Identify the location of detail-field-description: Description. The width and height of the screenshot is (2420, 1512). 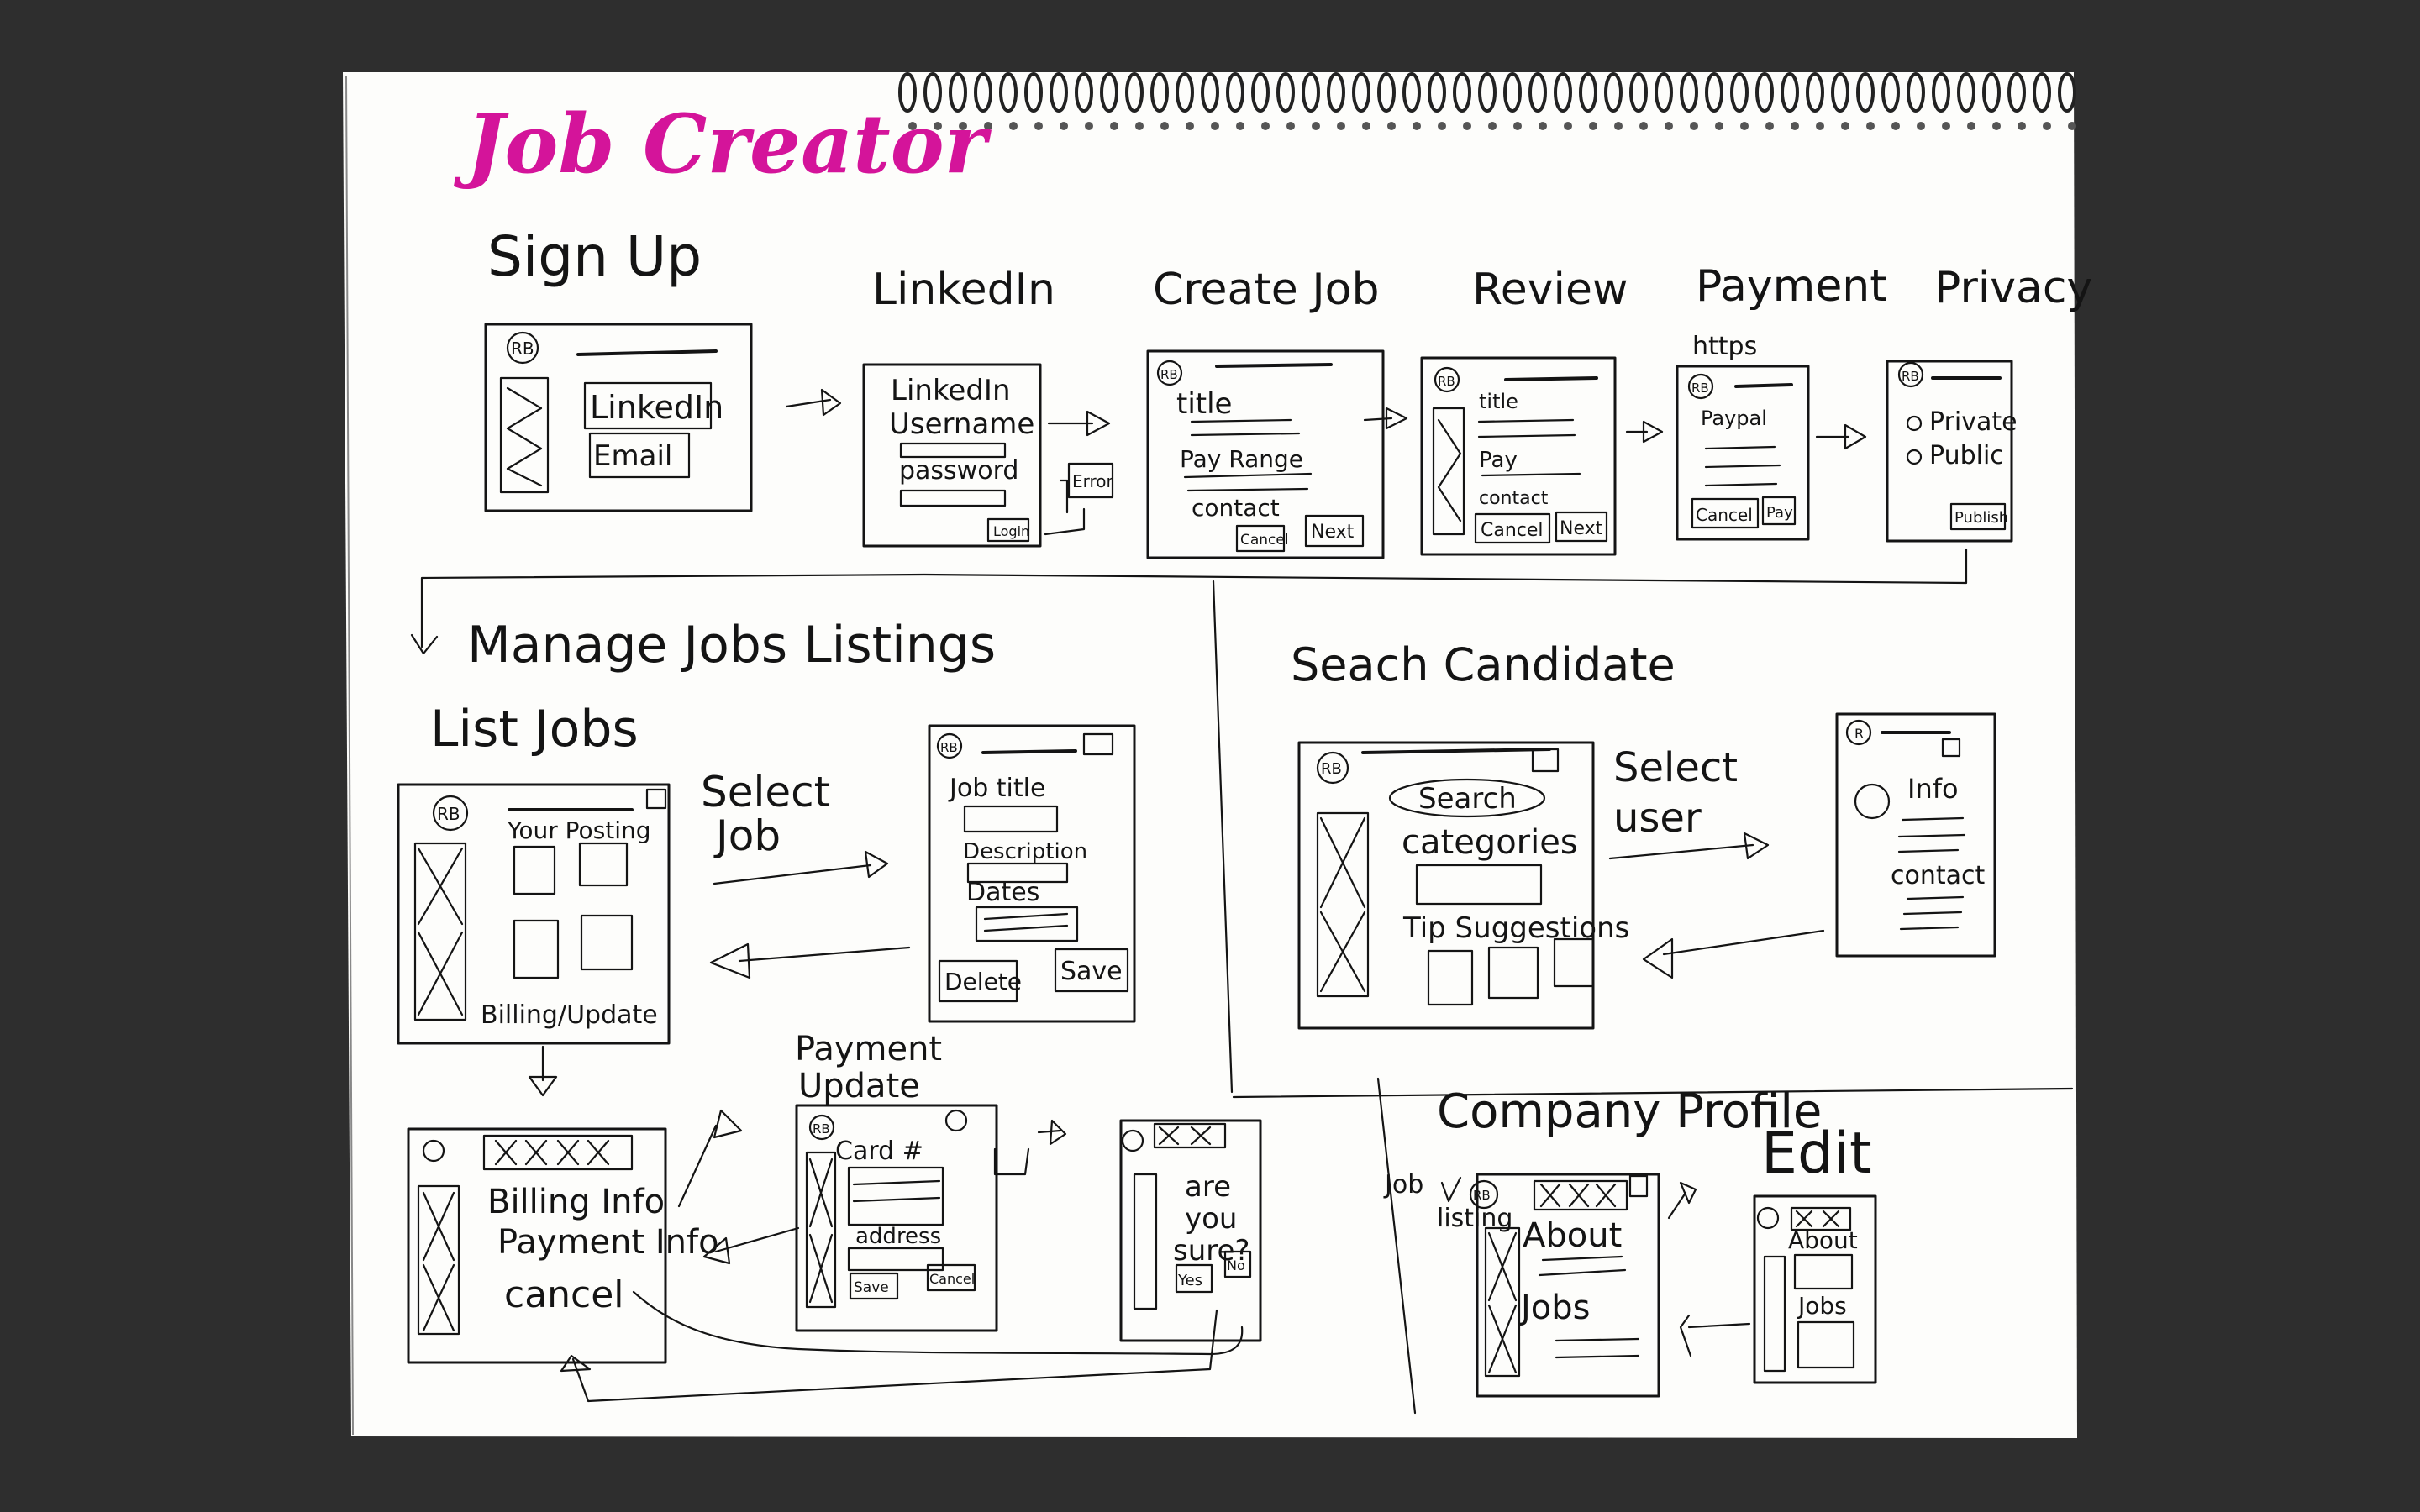
(1025, 851).